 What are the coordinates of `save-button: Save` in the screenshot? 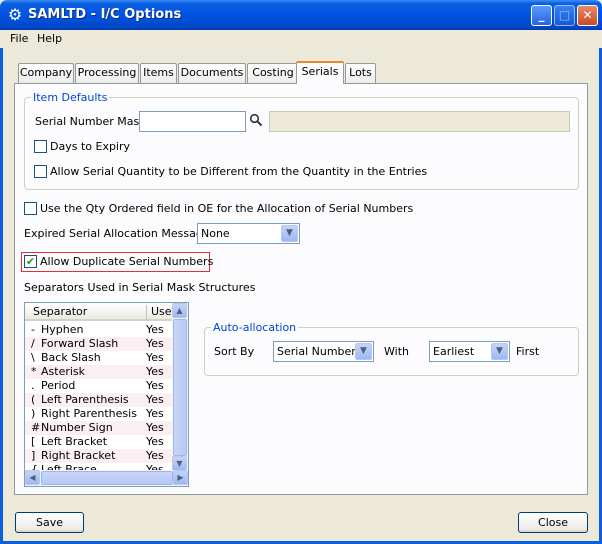 It's located at (49, 522).